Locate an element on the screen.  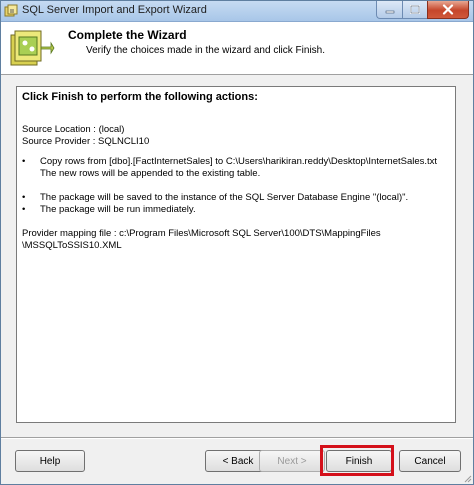
package-run-text: The package will be run immediately. is located at coordinates (118, 209).